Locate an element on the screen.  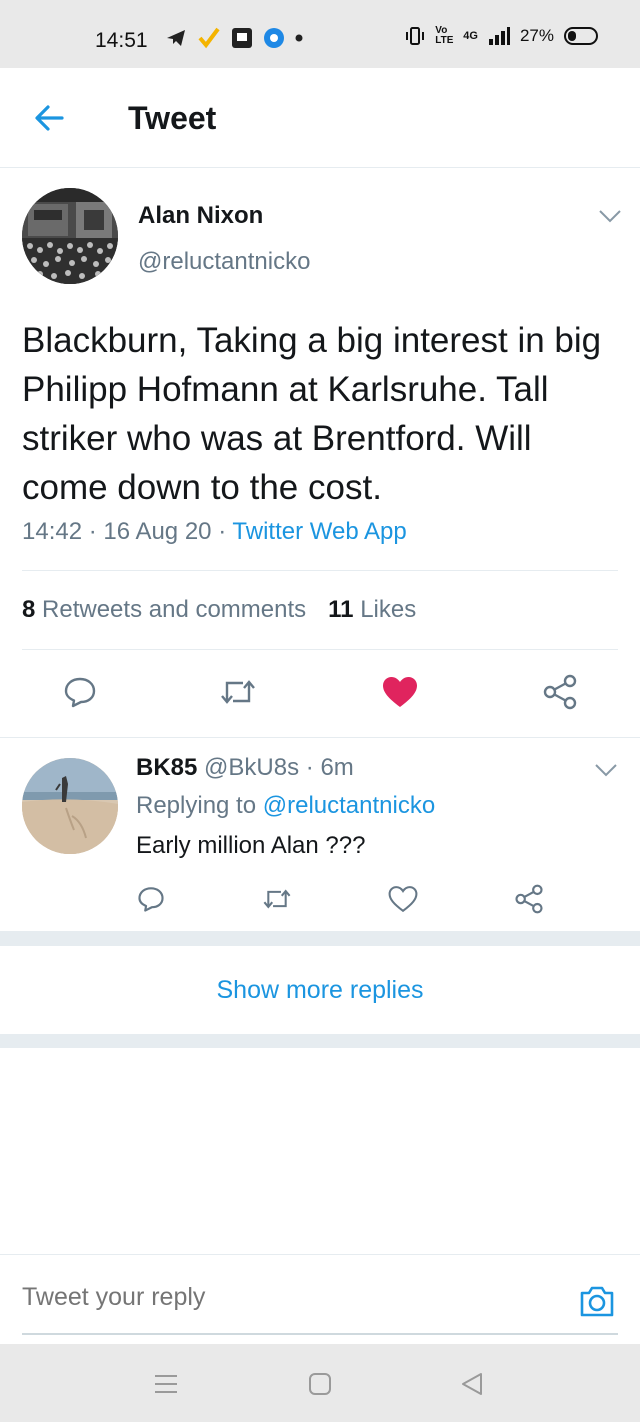
reply-composer is located at coordinates (320, 1299).